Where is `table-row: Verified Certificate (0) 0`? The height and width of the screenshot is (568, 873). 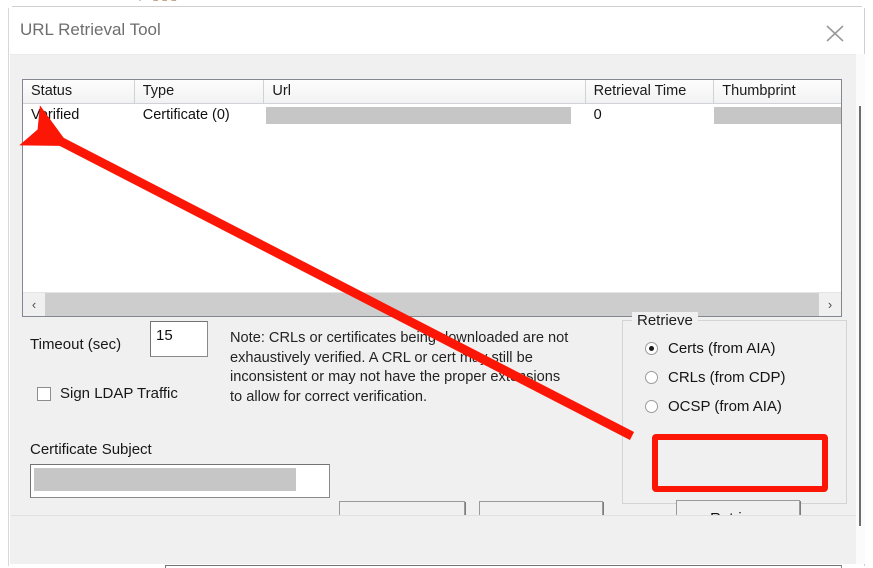 table-row: Verified Certificate (0) 0 is located at coordinates (432, 115).